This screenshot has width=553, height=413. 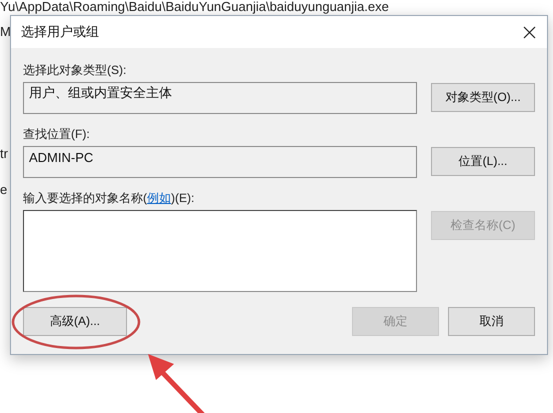 What do you see at coordinates (75, 70) in the screenshot?
I see `field-label: 选择此对象类型(S):` at bounding box center [75, 70].